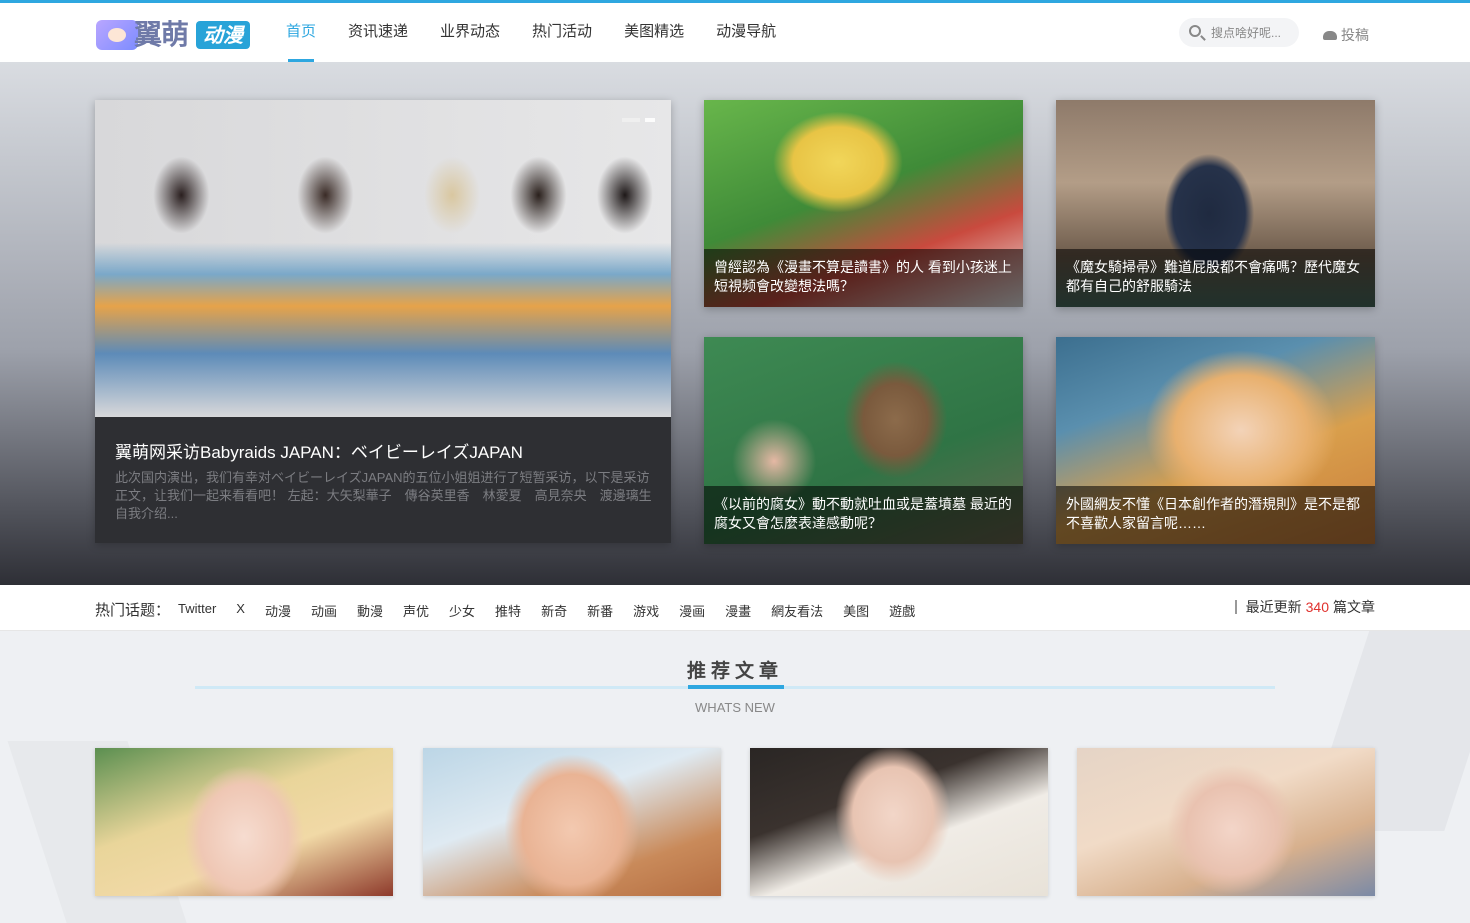 Image resolution: width=1470 pixels, height=923 pixels. What do you see at coordinates (1317, 607) in the screenshot?
I see `recent-count: 340` at bounding box center [1317, 607].